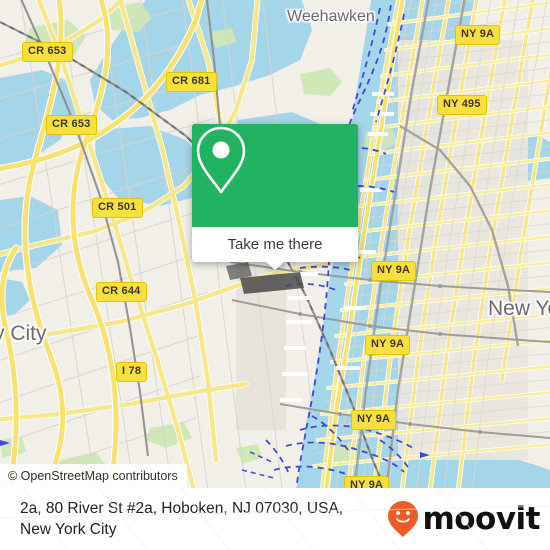  What do you see at coordinates (519, 308) in the screenshot?
I see `place-label-new-york: New Yor` at bounding box center [519, 308].